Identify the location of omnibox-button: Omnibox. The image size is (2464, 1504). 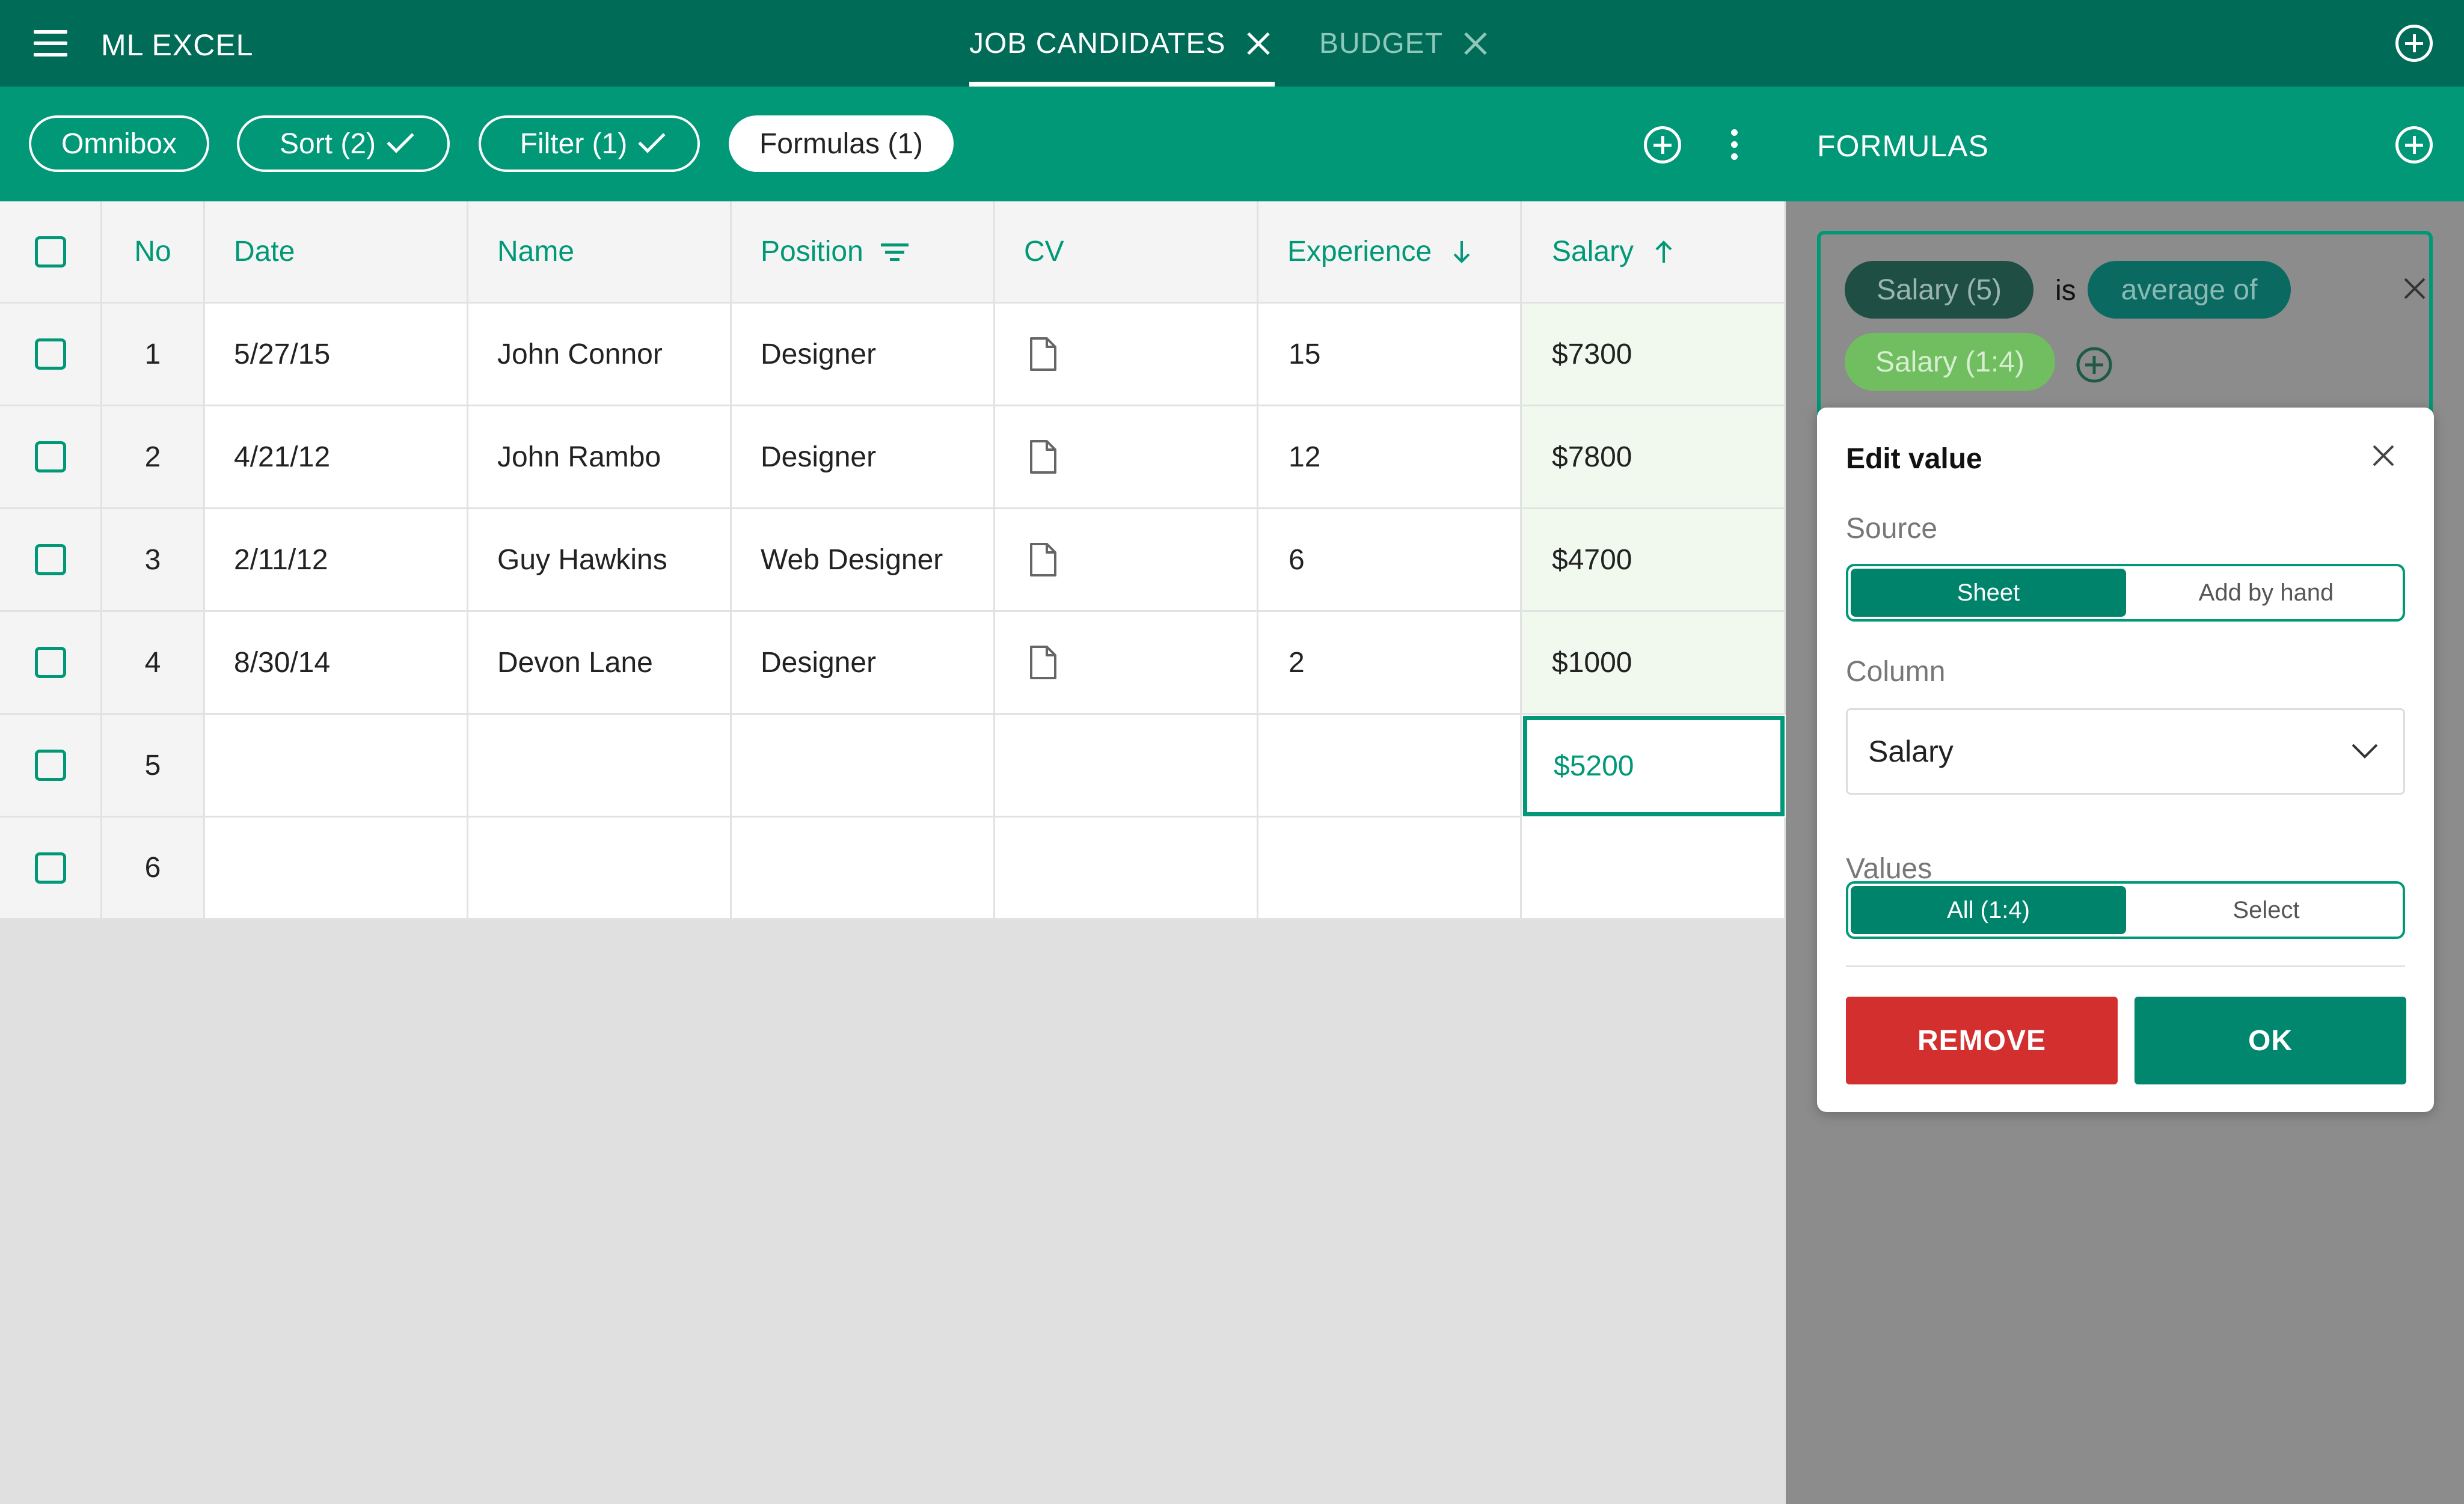
(119, 143).